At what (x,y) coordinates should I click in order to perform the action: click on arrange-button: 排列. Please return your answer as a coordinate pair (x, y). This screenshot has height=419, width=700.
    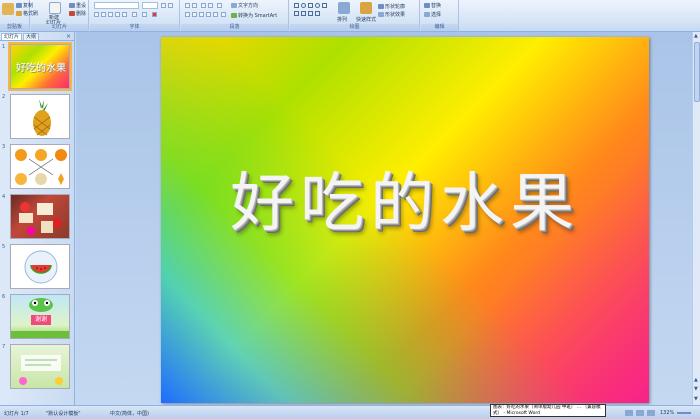
    Looking at the image, I should click on (342, 19).